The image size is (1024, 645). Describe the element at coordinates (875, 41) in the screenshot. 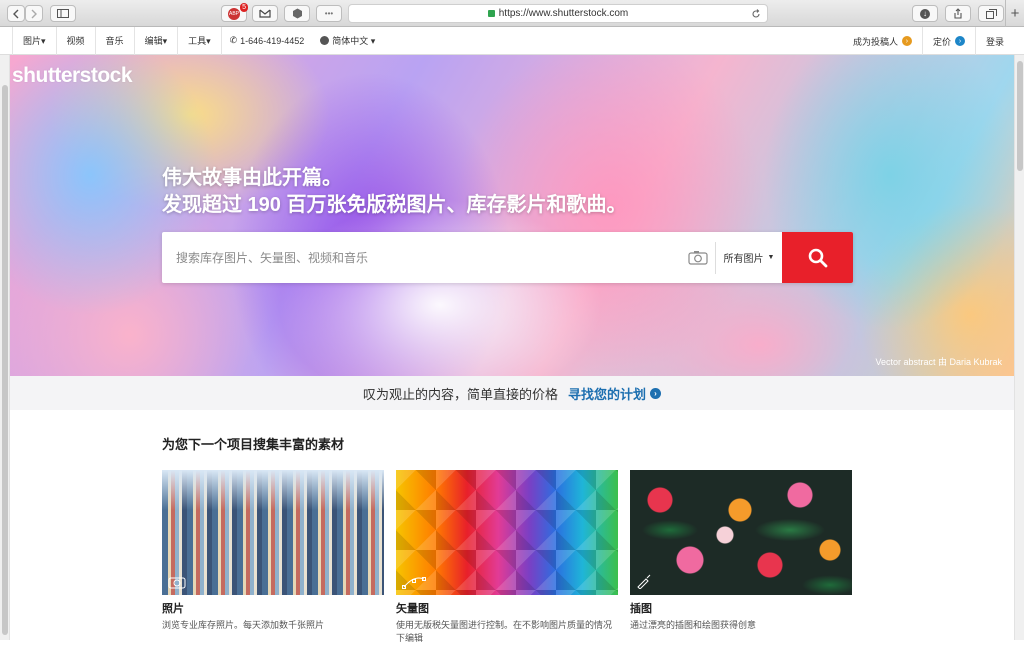

I see `contributor-label: 成为投稿人` at that location.